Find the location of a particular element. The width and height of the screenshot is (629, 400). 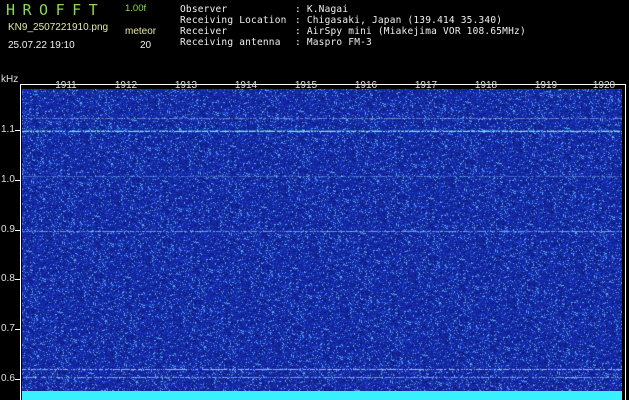

x-tick-label: 1918 is located at coordinates (486, 85).